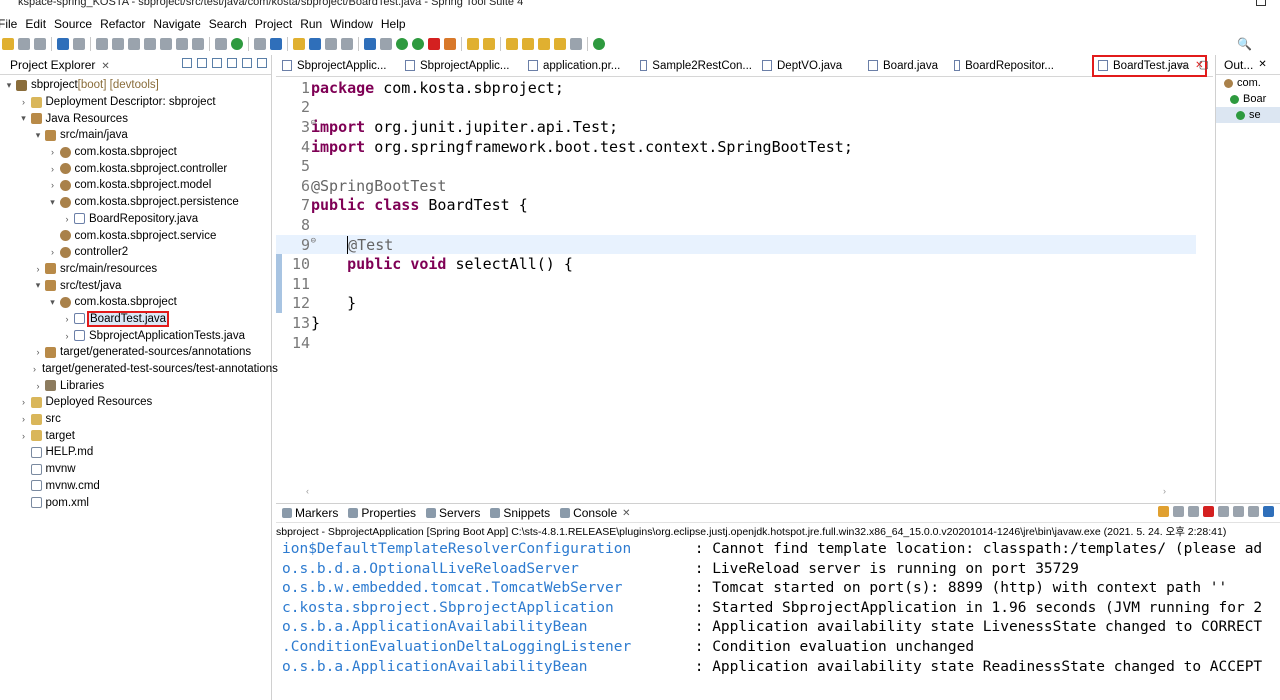 The image size is (1280, 700). Describe the element at coordinates (331, 44) in the screenshot. I see `block-selection-icon` at that location.